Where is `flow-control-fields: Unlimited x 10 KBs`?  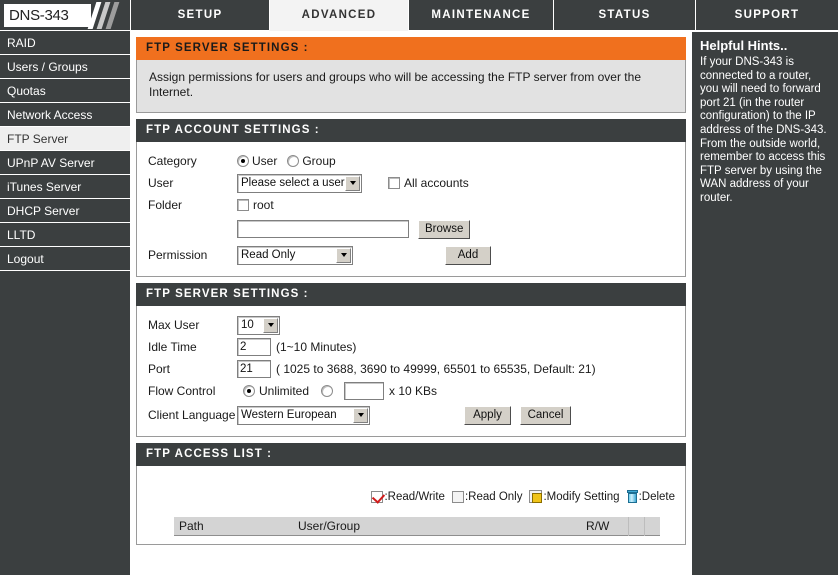 flow-control-fields: Unlimited x 10 KBs is located at coordinates (461, 391).